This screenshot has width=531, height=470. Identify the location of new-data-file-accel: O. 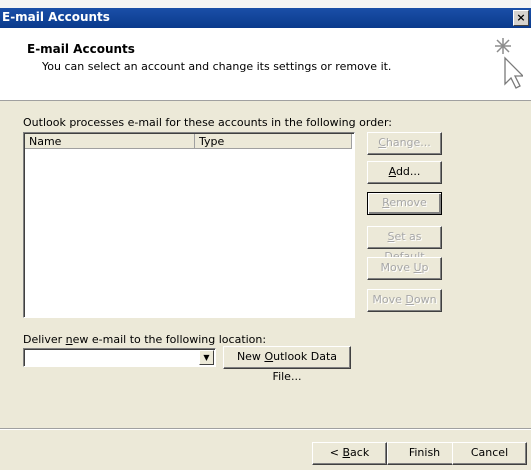
(269, 356).